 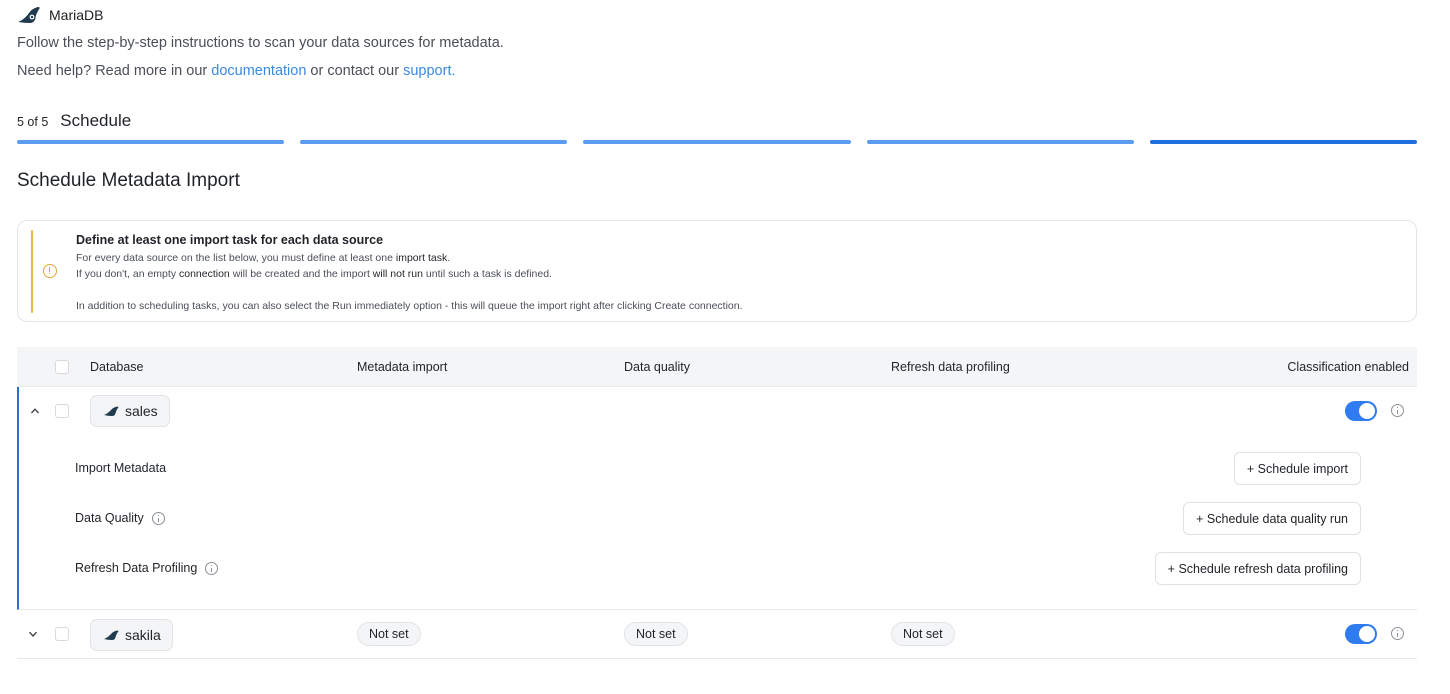 What do you see at coordinates (96, 120) in the screenshot?
I see `step-title: Schedule` at bounding box center [96, 120].